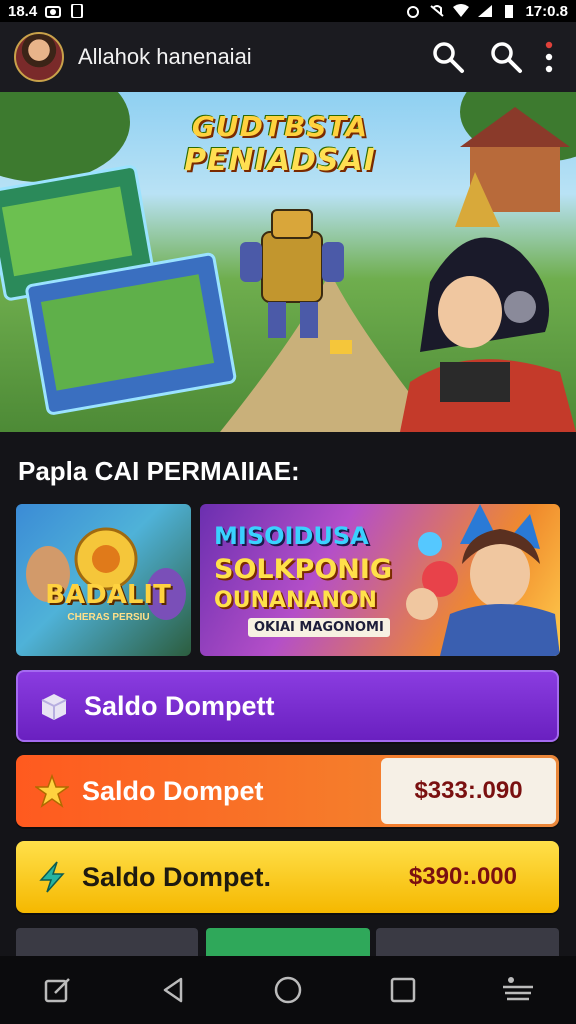  I want to click on app-header: Allahok hanenaiai, so click(288, 57).